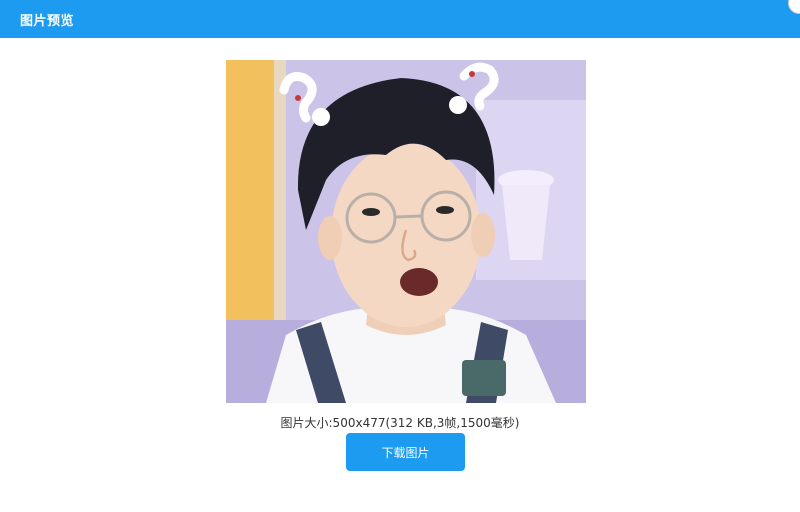  What do you see at coordinates (526, 222) in the screenshot?
I see `image-stool-base` at bounding box center [526, 222].